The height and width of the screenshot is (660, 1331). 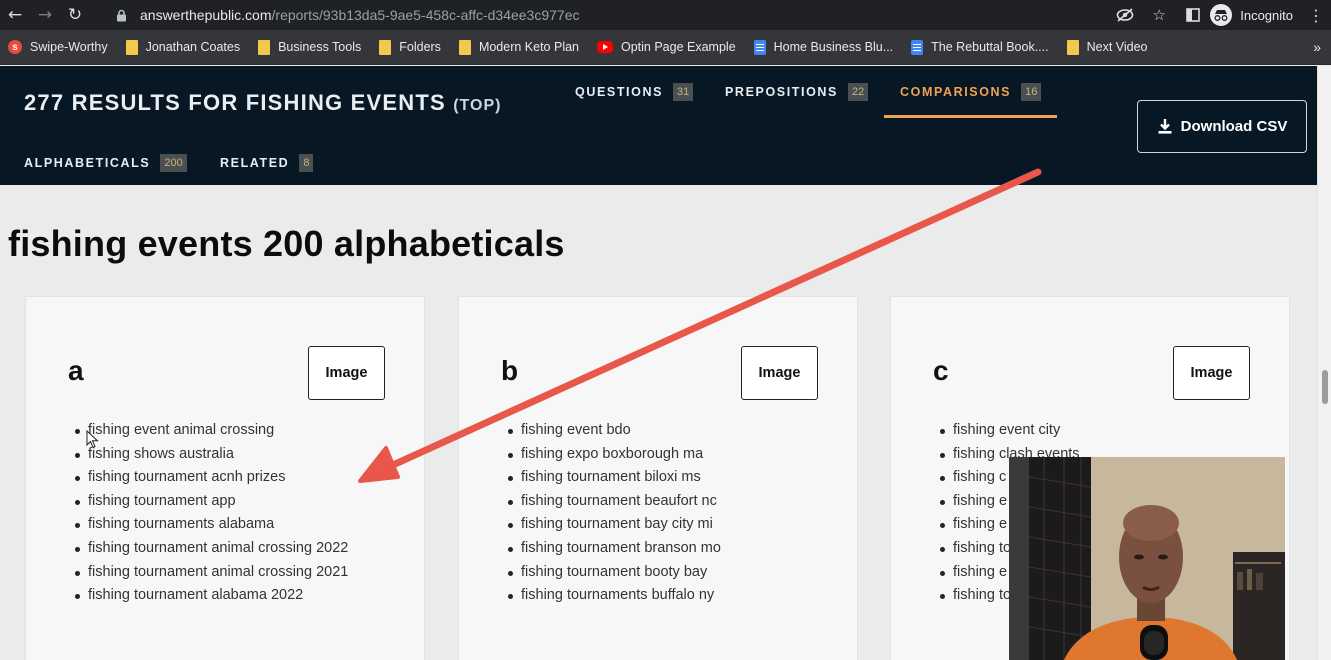 What do you see at coordinates (58, 47) in the screenshot?
I see `bookmark-swipe-worthy: s Swipe-Worthy` at bounding box center [58, 47].